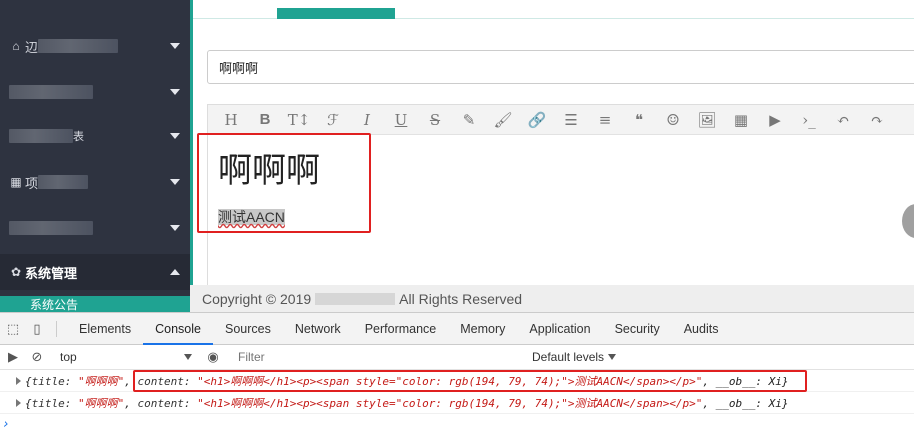 The image size is (914, 442). What do you see at coordinates (68, 357) in the screenshot?
I see `context-value: top` at bounding box center [68, 357].